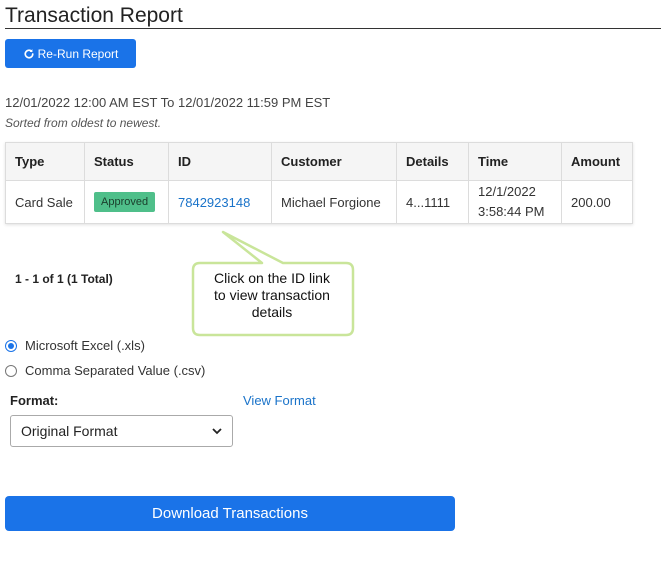  I want to click on rerun-report-label: Re-Run Report, so click(78, 53).